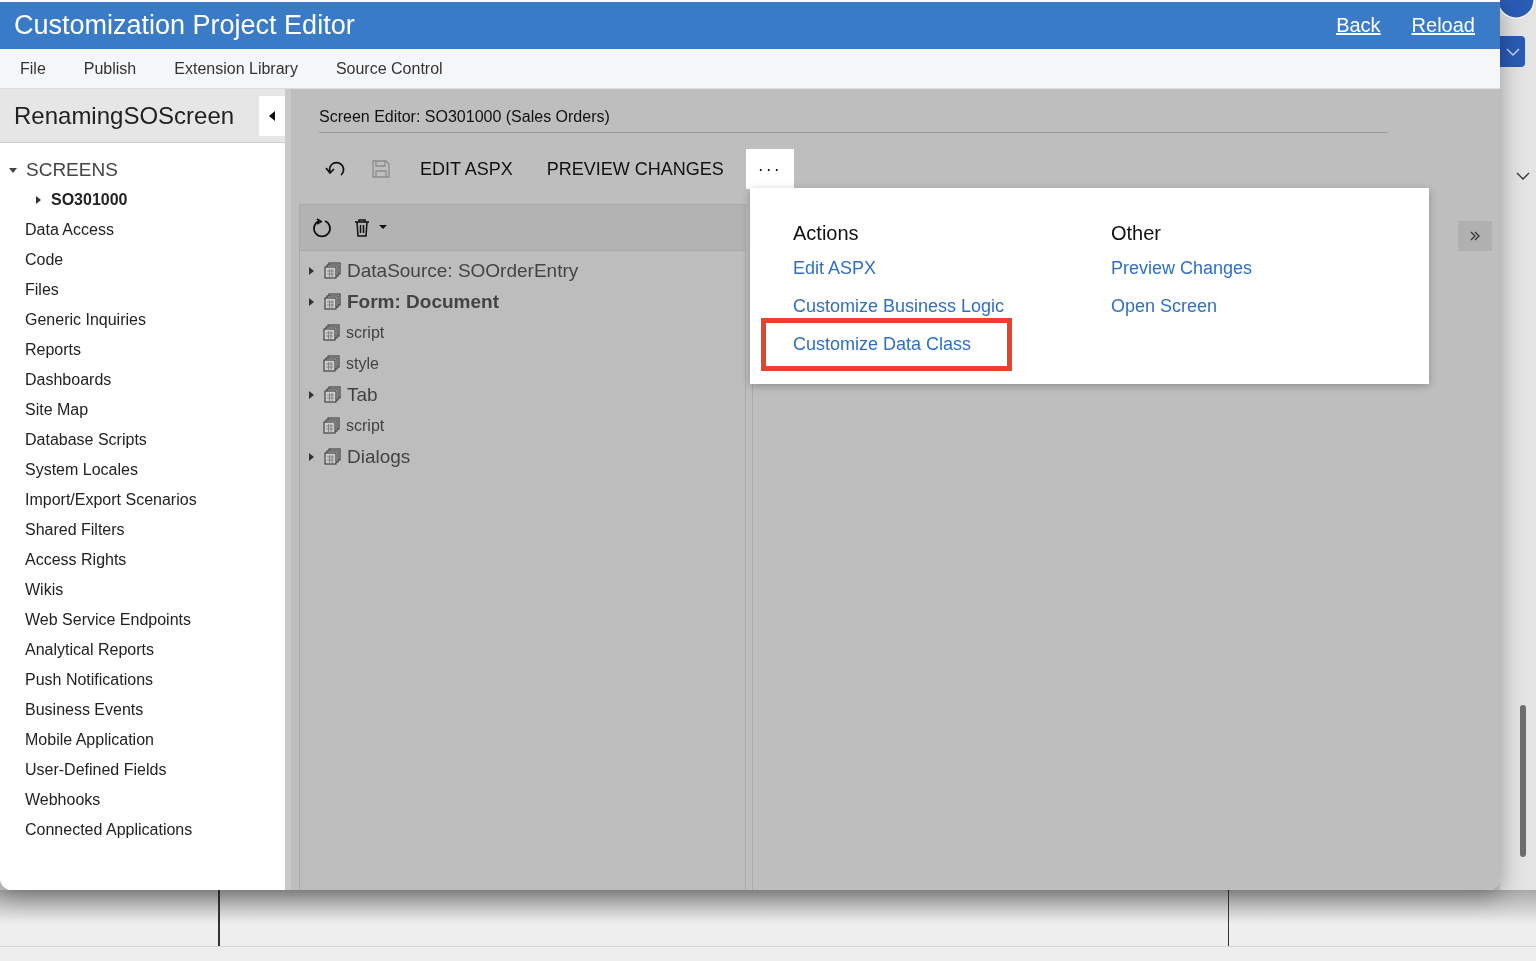  What do you see at coordinates (108, 620) in the screenshot?
I see `sidebar-item: Web Service Endpoints` at bounding box center [108, 620].